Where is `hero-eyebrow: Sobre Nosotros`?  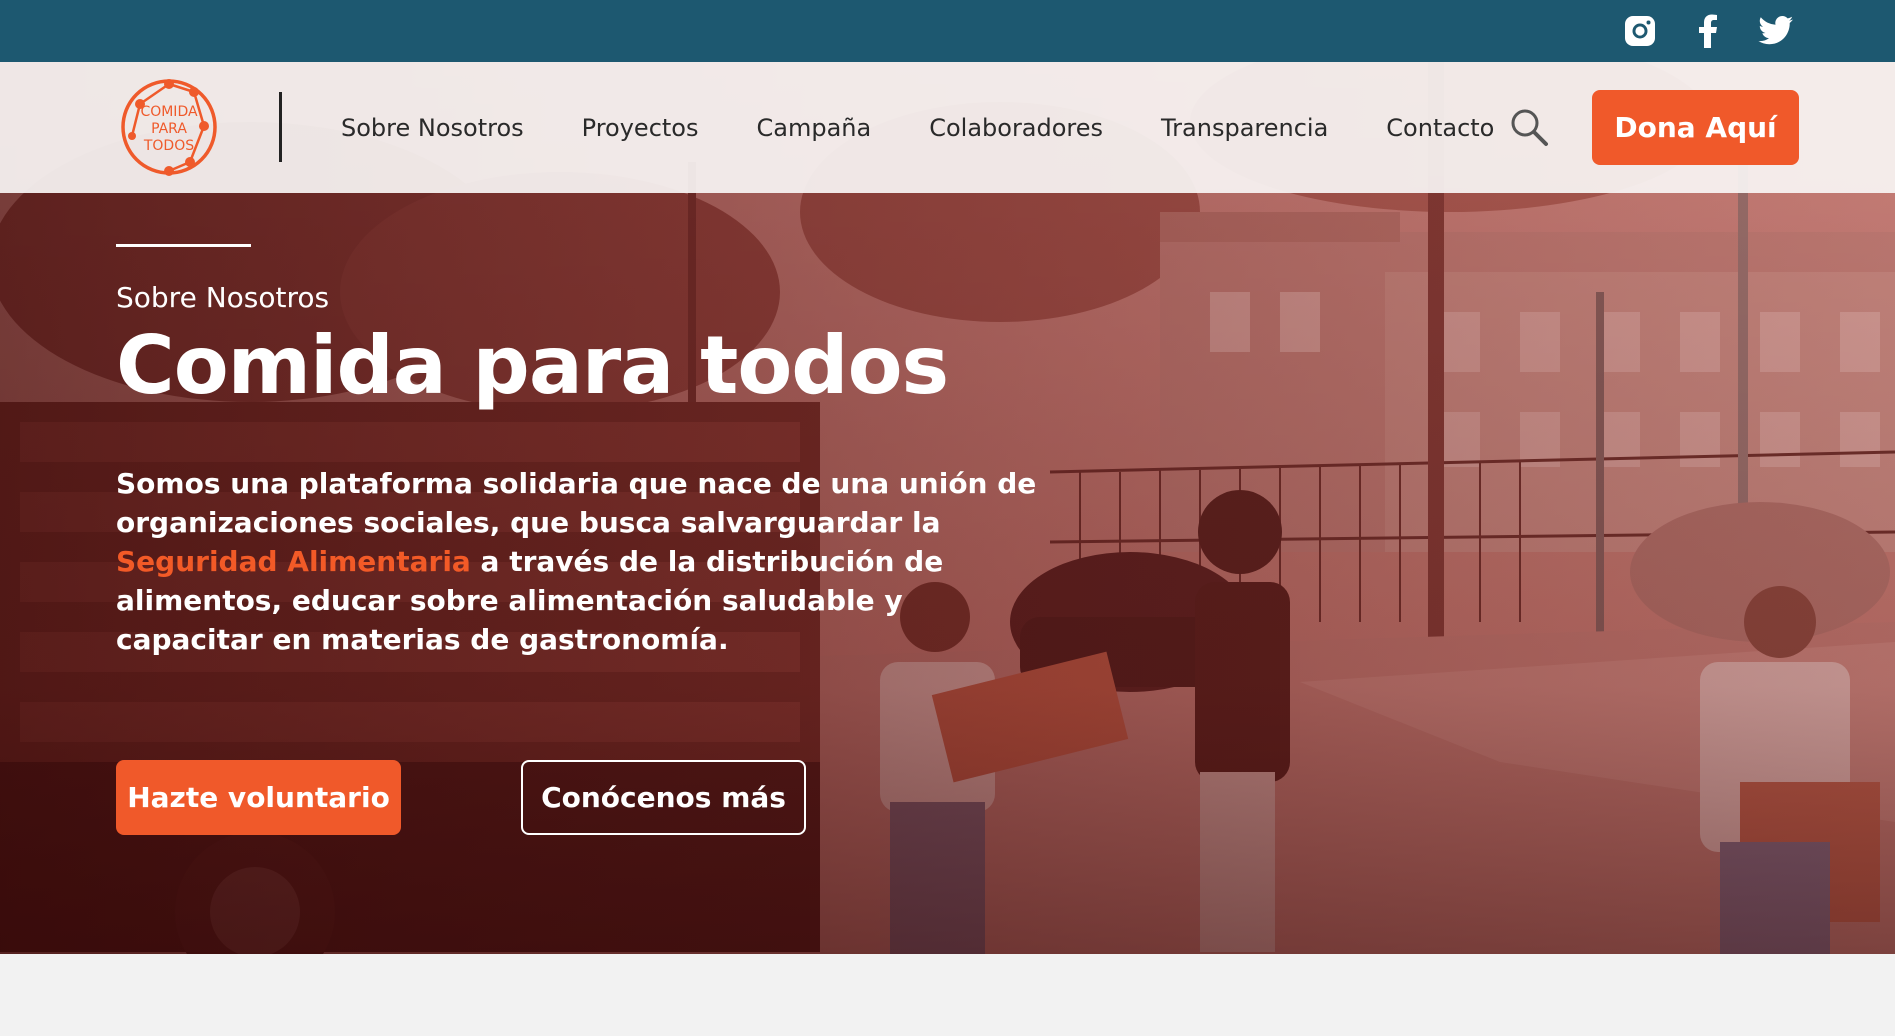 hero-eyebrow: Sobre Nosotros is located at coordinates (223, 297).